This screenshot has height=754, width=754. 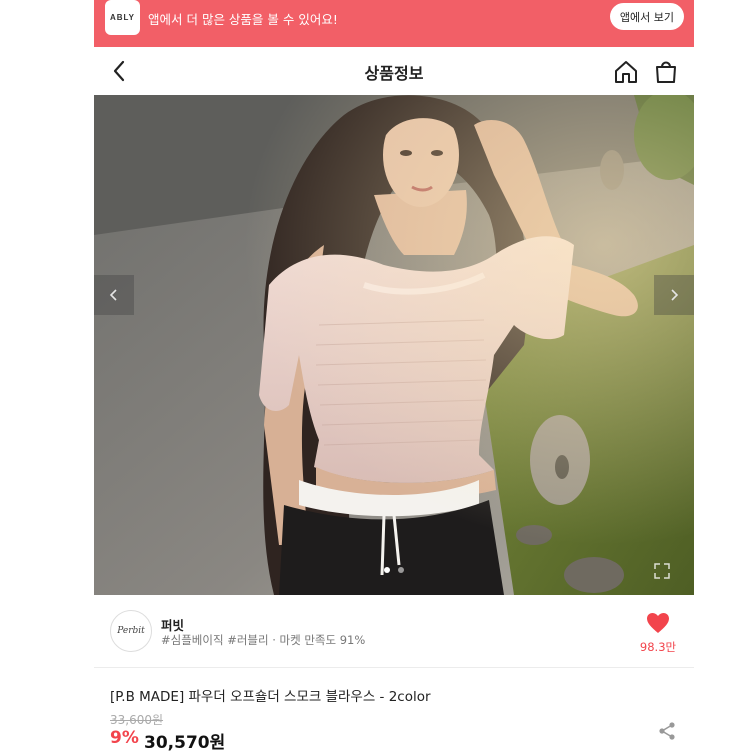 I want to click on home-icon, so click(x=626, y=72).